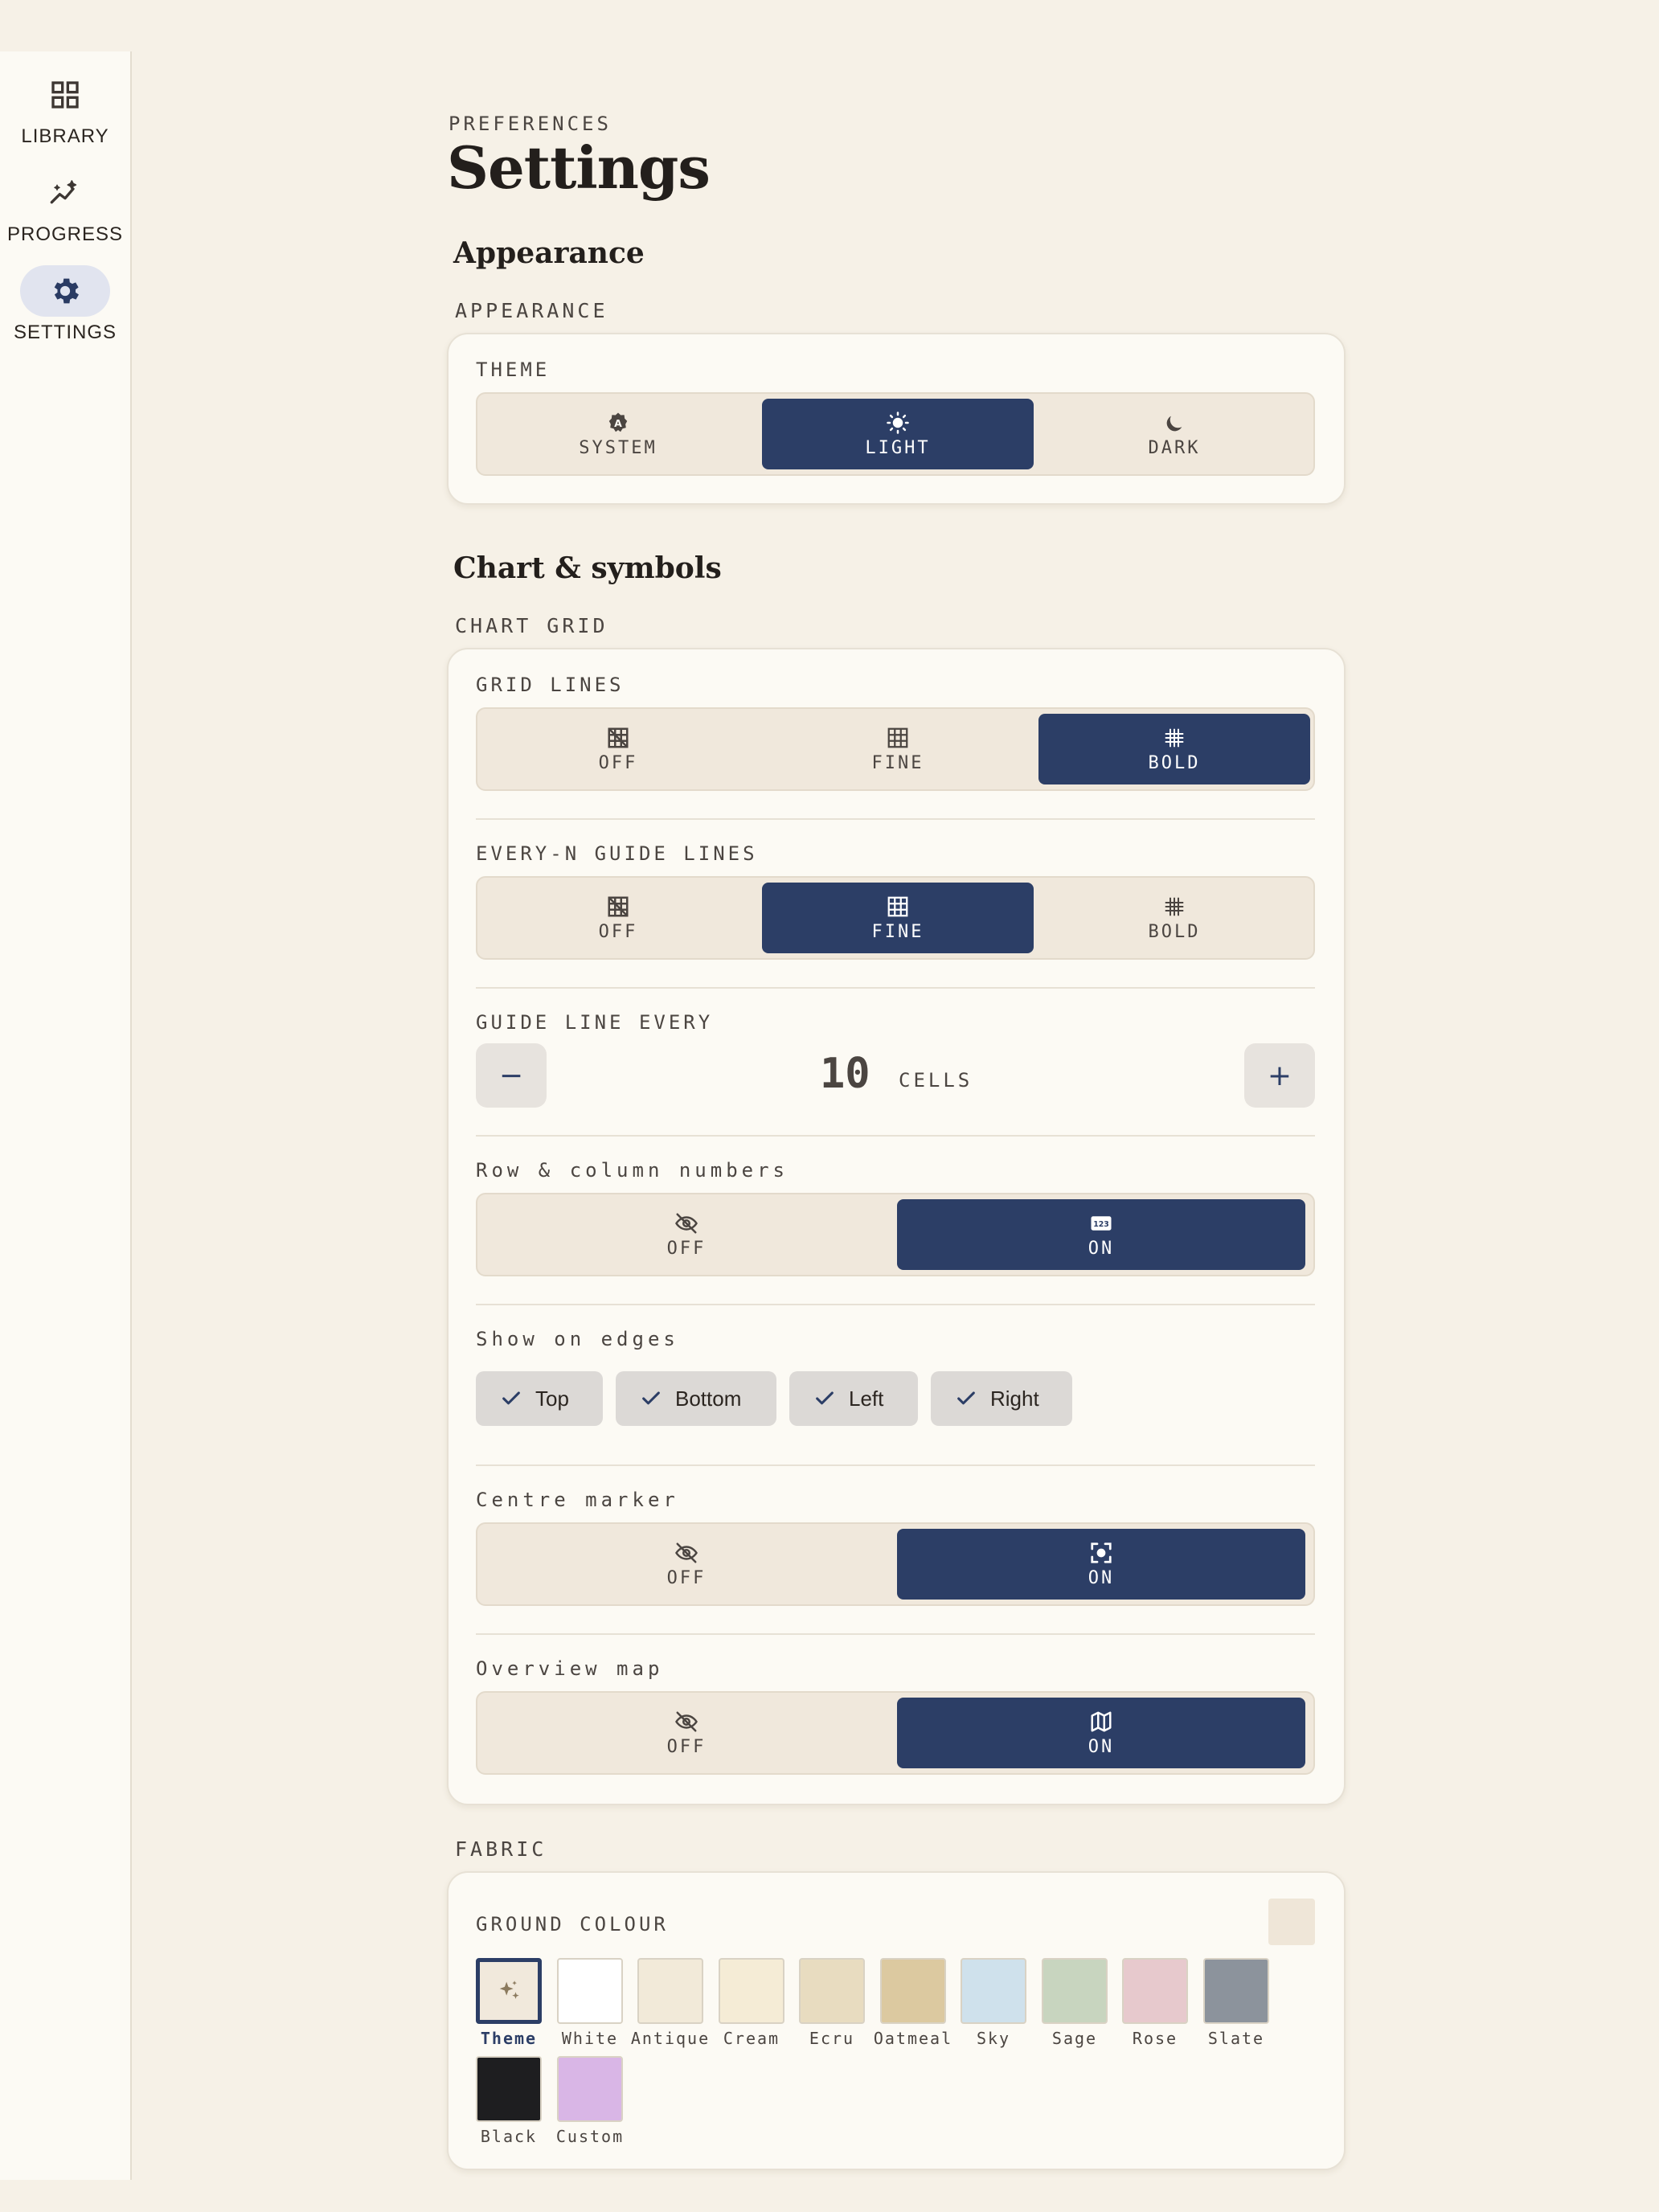  Describe the element at coordinates (1174, 447) in the screenshot. I see `theme-option-label: DARK` at that location.